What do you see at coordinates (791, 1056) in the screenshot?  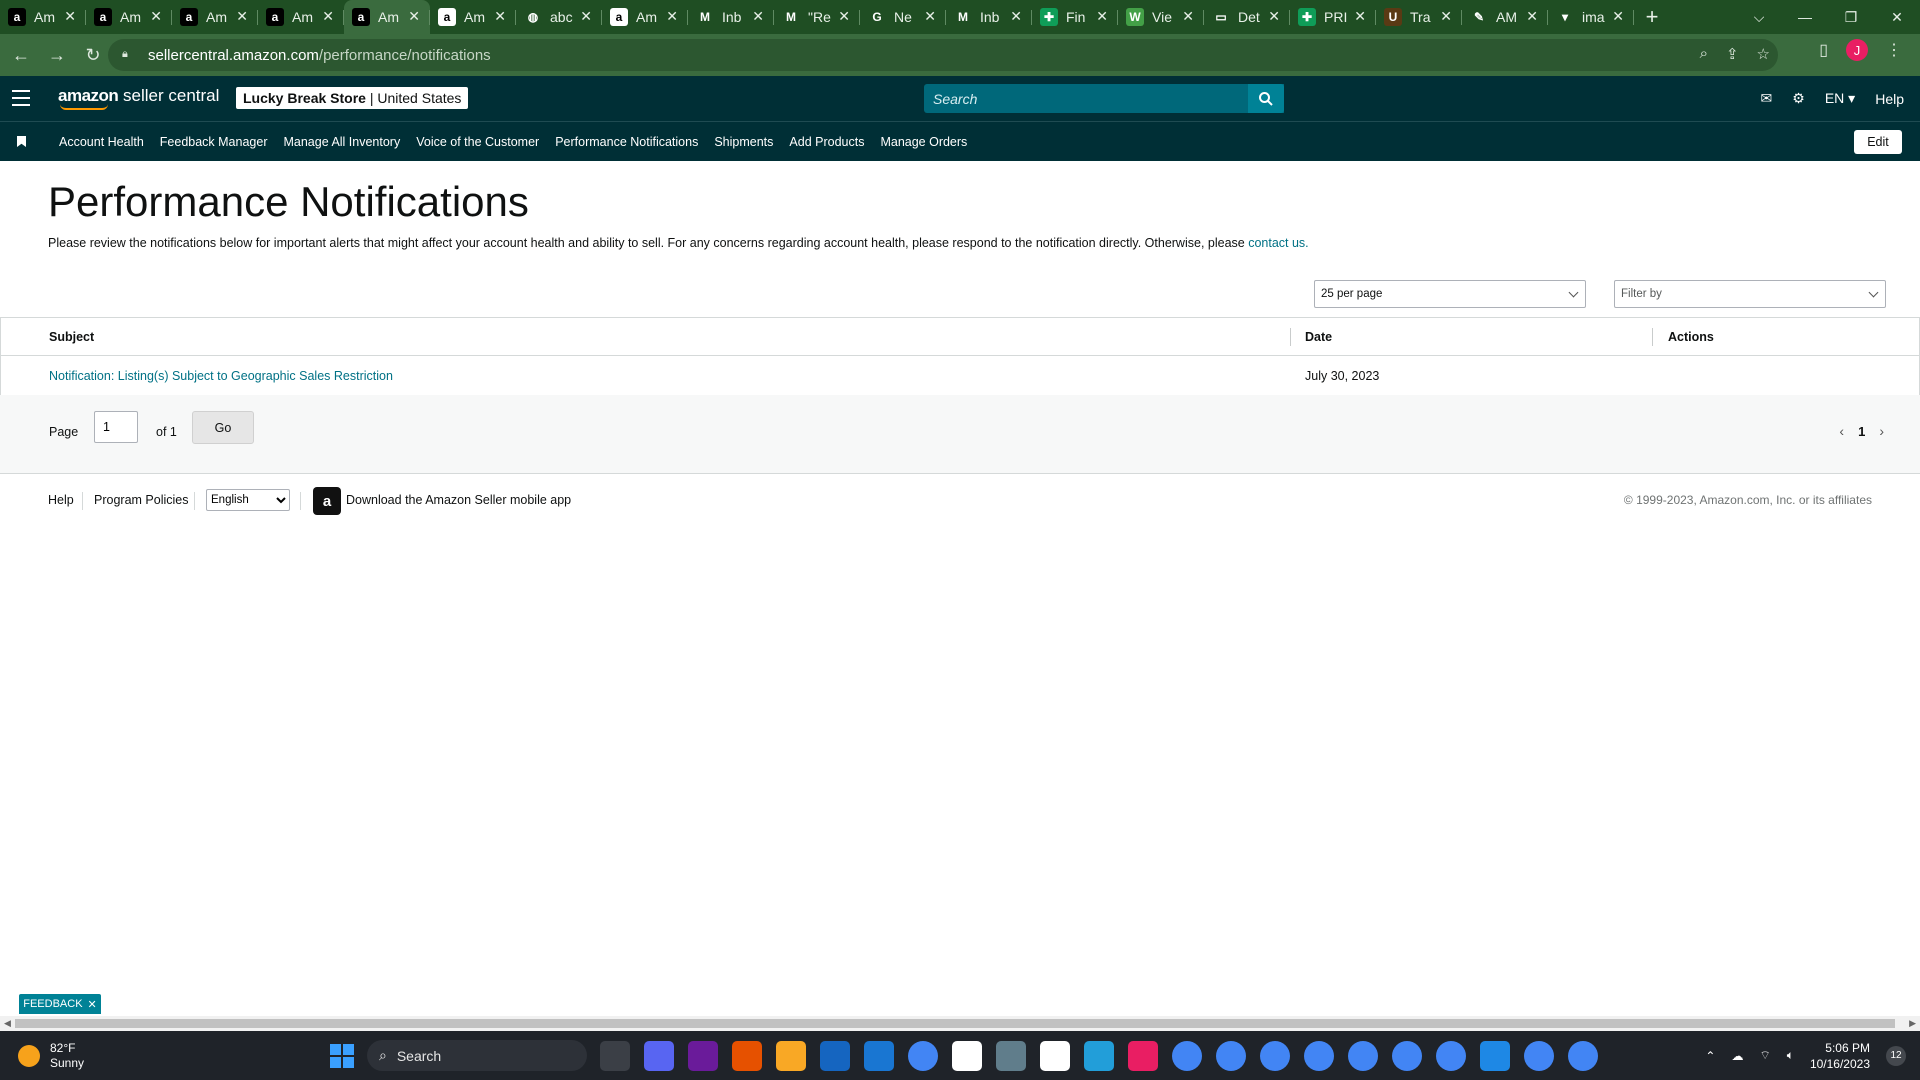 I see `file-explorer-icon` at bounding box center [791, 1056].